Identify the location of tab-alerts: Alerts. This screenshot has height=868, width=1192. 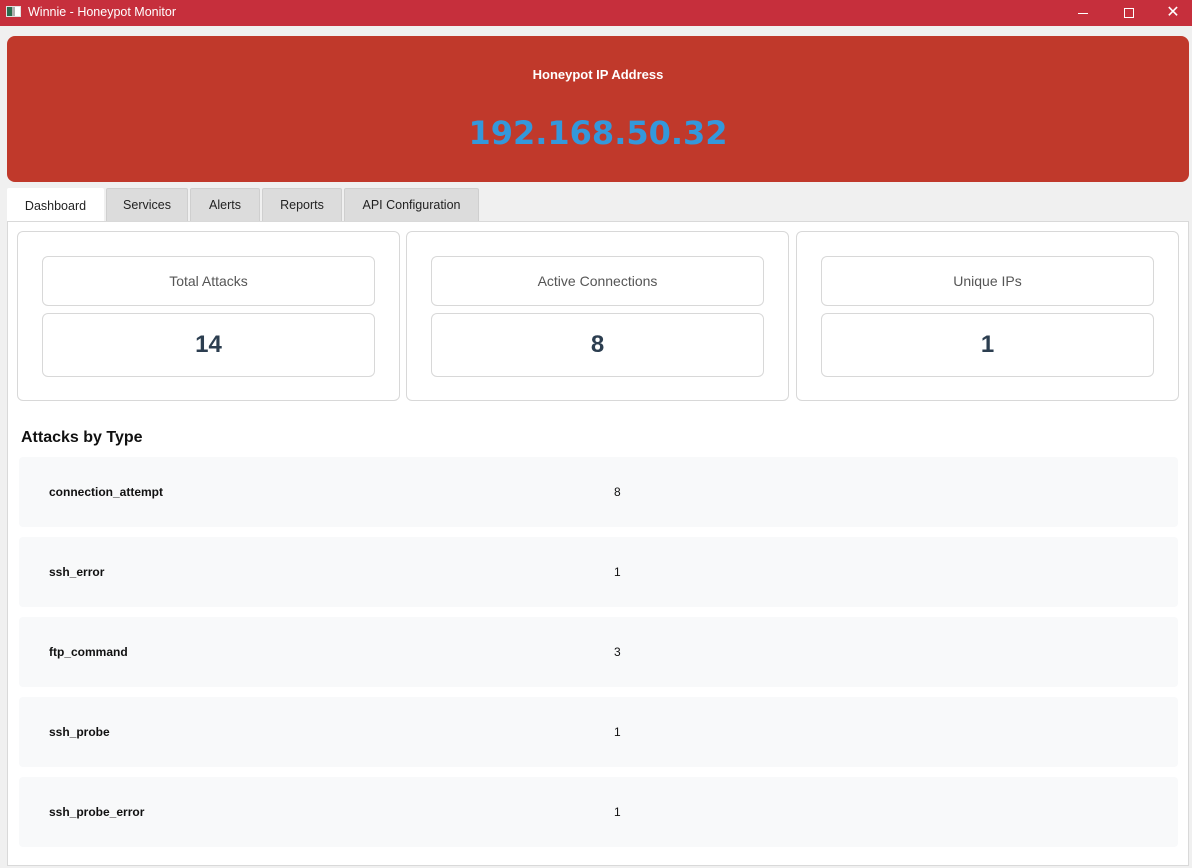
(225, 204).